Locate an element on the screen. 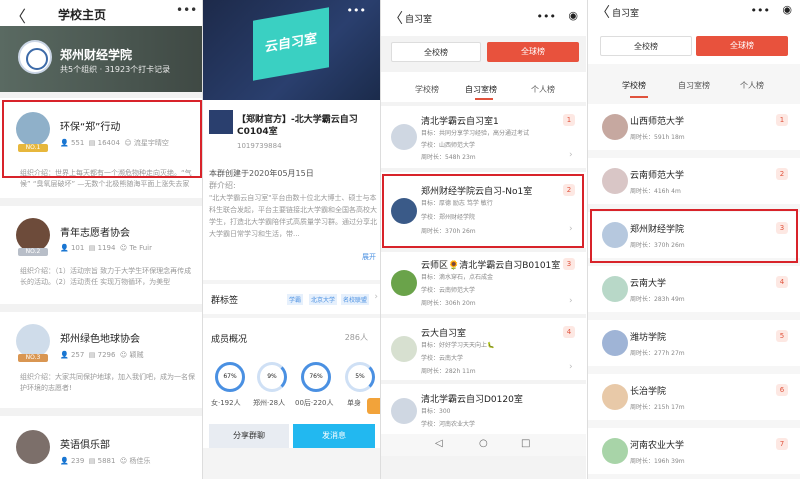 The image size is (800, 479). org-name: 英语俱乐部 is located at coordinates (85, 445).